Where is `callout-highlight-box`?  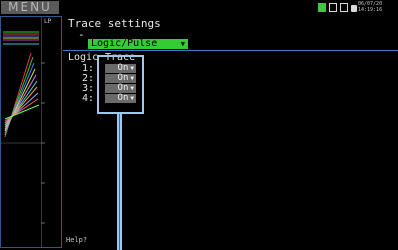
callout-highlight-box is located at coordinates (120, 84).